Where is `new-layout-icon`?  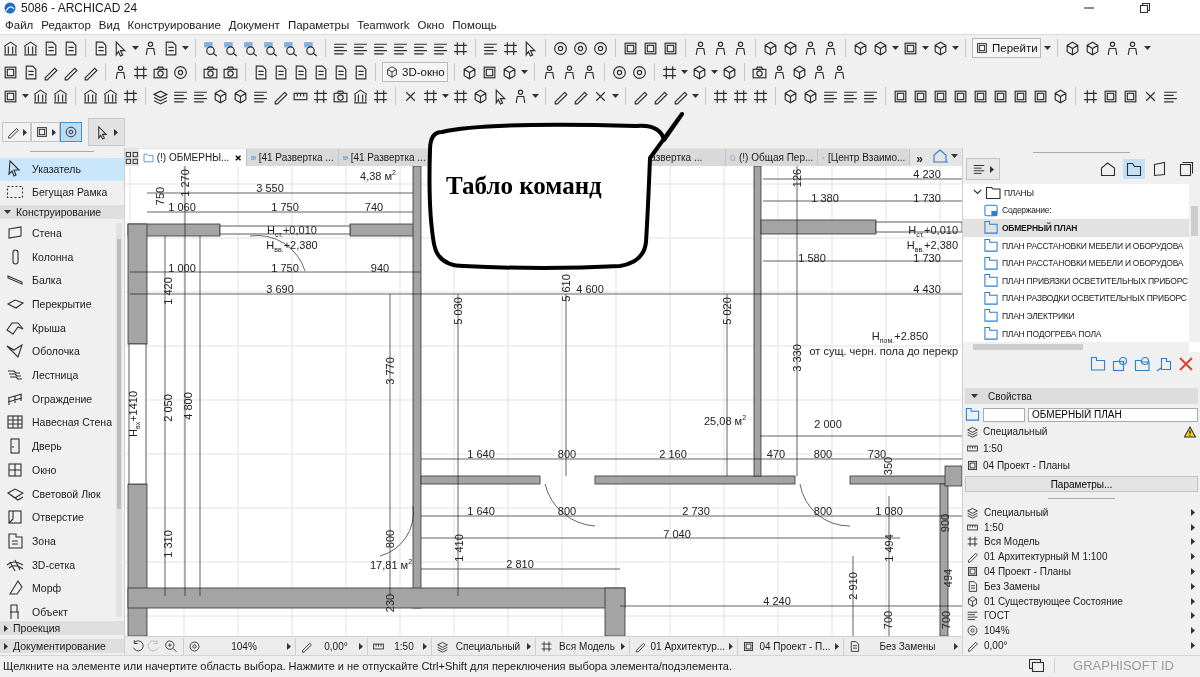
new-layout-icon is located at coordinates (1120, 364).